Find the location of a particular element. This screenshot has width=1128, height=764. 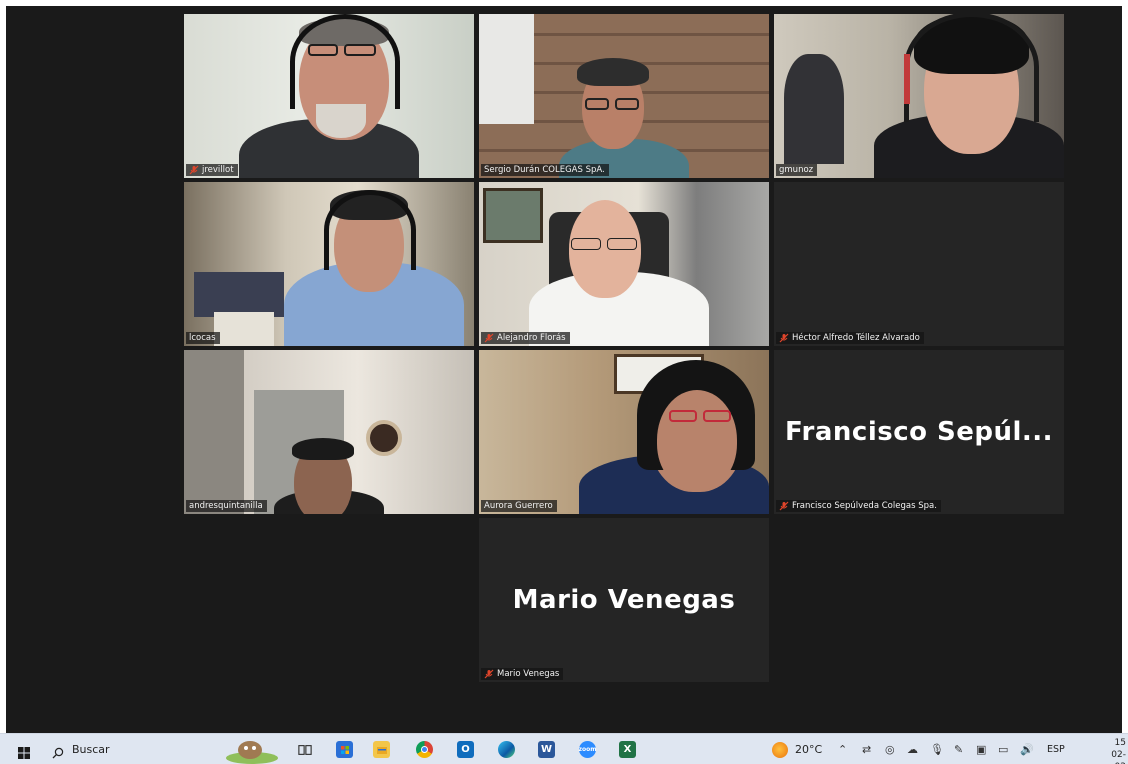

video-tile-hector-tellez: Héctor Alfredo Téllez Alvarado is located at coordinates (919, 264).